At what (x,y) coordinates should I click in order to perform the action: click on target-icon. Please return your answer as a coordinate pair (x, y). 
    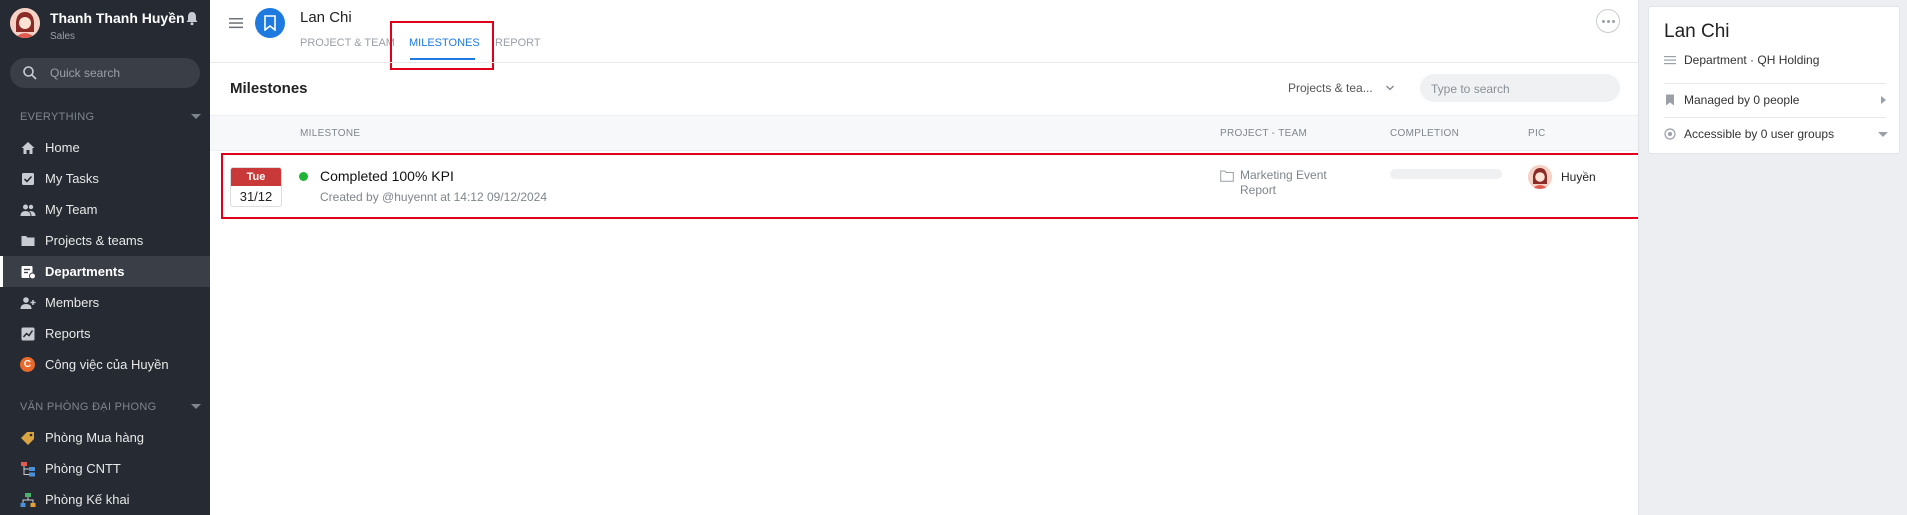
    Looking at the image, I should click on (1670, 134).